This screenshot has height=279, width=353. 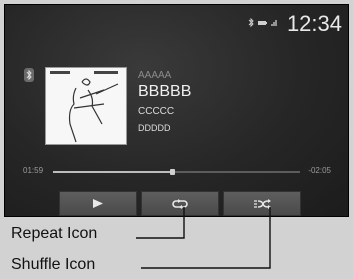 What do you see at coordinates (54, 233) in the screenshot?
I see `repeat-icon-callout: Repeat Icon` at bounding box center [54, 233].